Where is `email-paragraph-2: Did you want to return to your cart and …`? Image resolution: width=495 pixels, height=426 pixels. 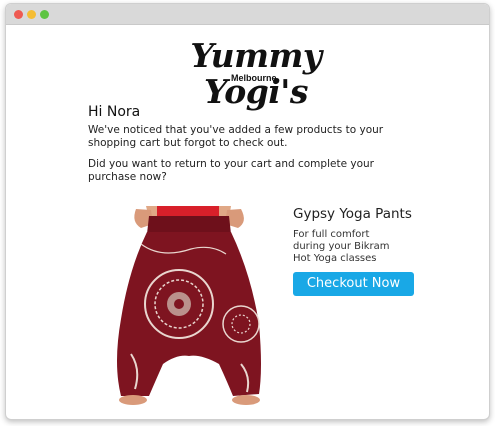
email-paragraph-2: Did you want to return to your cart and … is located at coordinates (231, 170).